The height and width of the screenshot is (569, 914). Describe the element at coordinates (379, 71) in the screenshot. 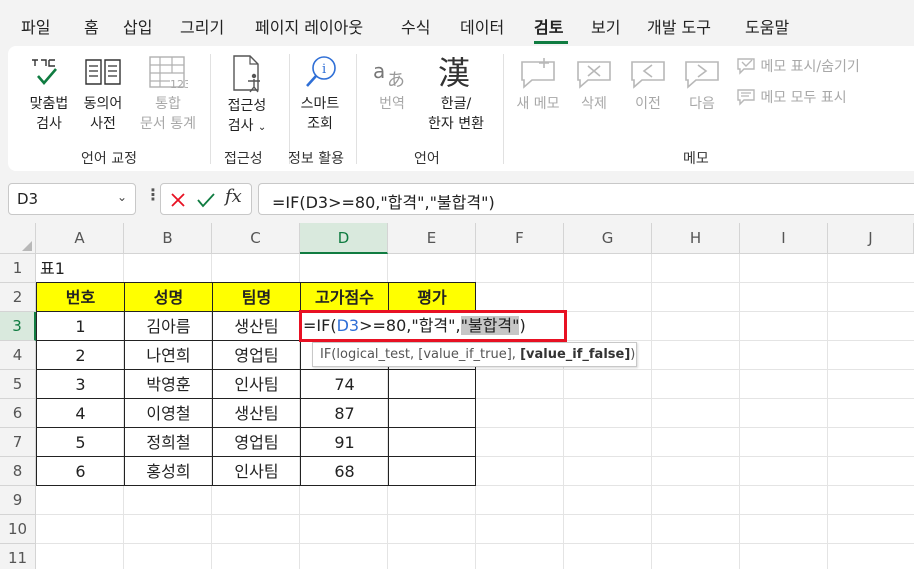

I see `svg-text: a` at that location.